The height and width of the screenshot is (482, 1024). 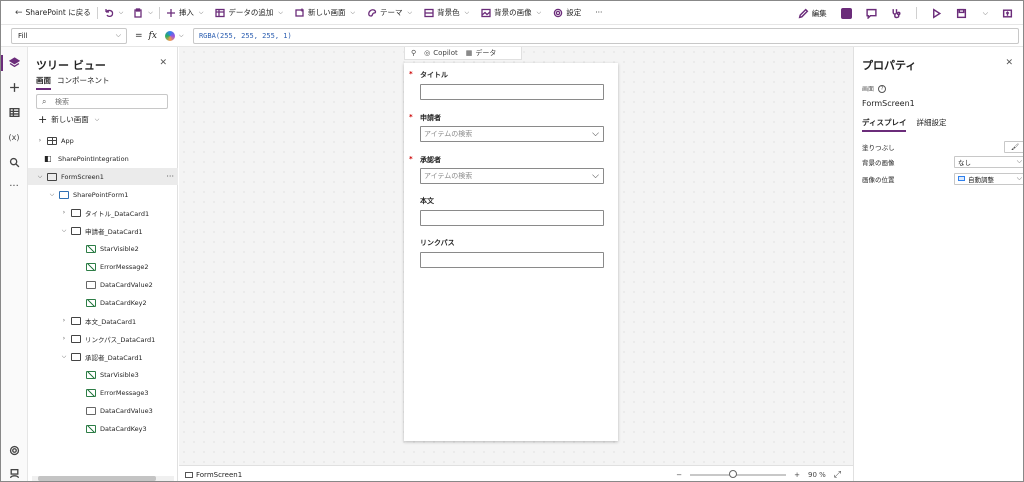 What do you see at coordinates (43, 82) in the screenshot?
I see `tab-screens: 画面` at bounding box center [43, 82].